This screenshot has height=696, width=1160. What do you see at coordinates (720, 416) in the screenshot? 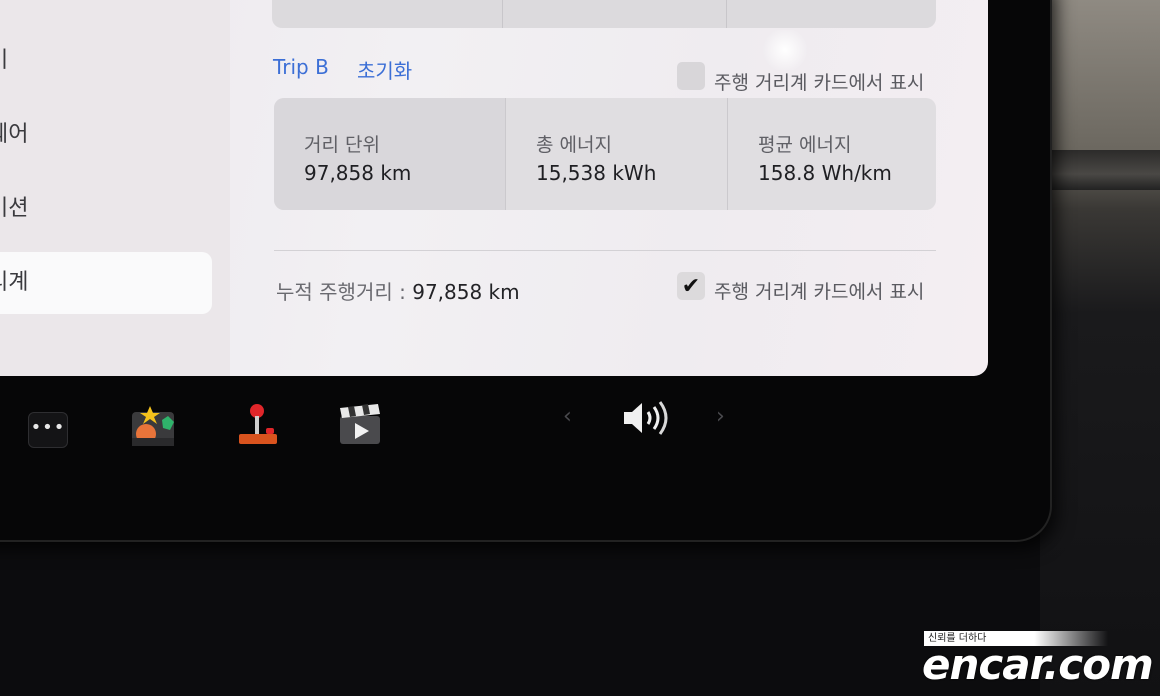
I see `volume-up-arrow: ›` at bounding box center [720, 416].